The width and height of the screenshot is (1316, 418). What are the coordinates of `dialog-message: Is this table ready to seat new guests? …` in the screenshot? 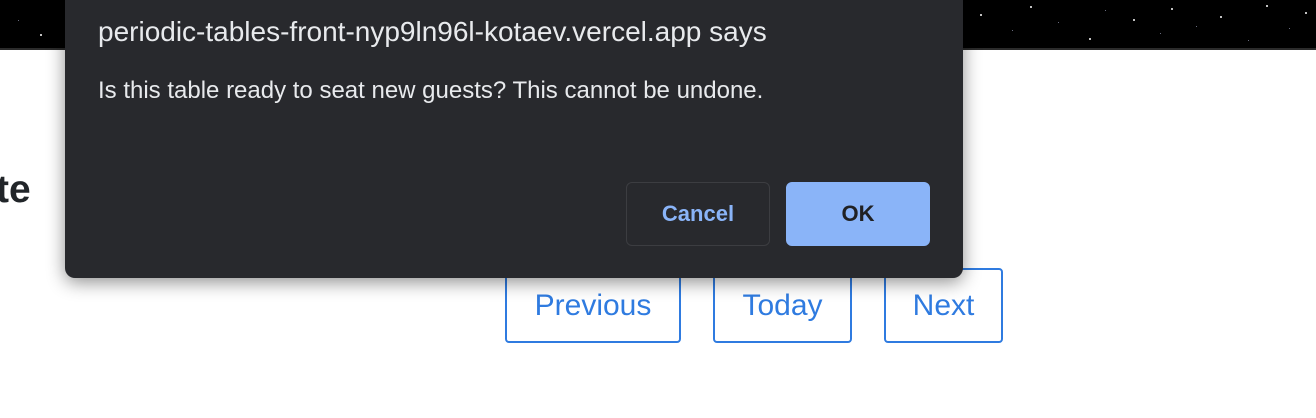 It's located at (431, 90).